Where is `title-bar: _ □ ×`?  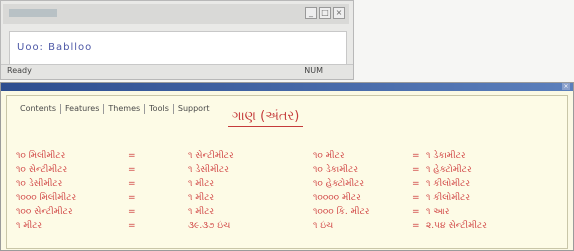 title-bar: _ □ × is located at coordinates (176, 14).